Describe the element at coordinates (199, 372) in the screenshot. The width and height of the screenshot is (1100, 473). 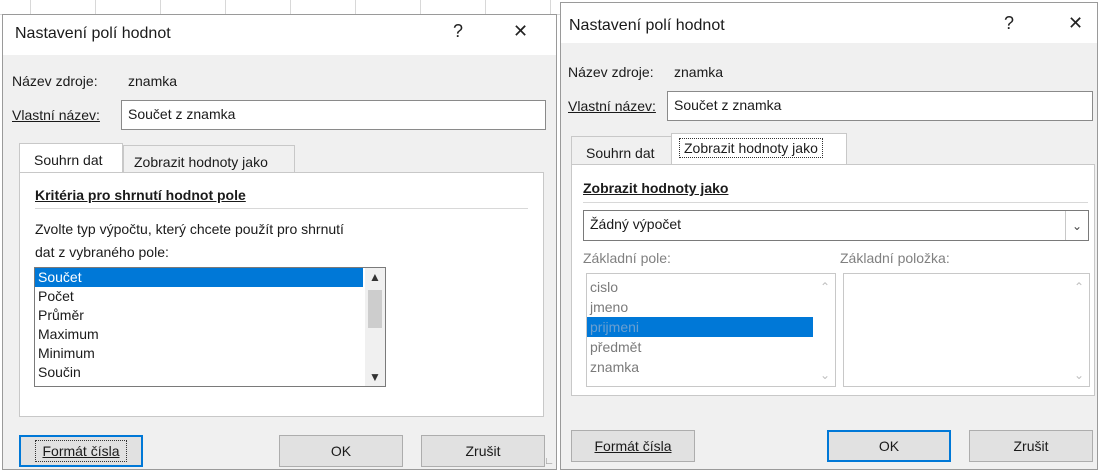
I see `list-item: Součin` at that location.